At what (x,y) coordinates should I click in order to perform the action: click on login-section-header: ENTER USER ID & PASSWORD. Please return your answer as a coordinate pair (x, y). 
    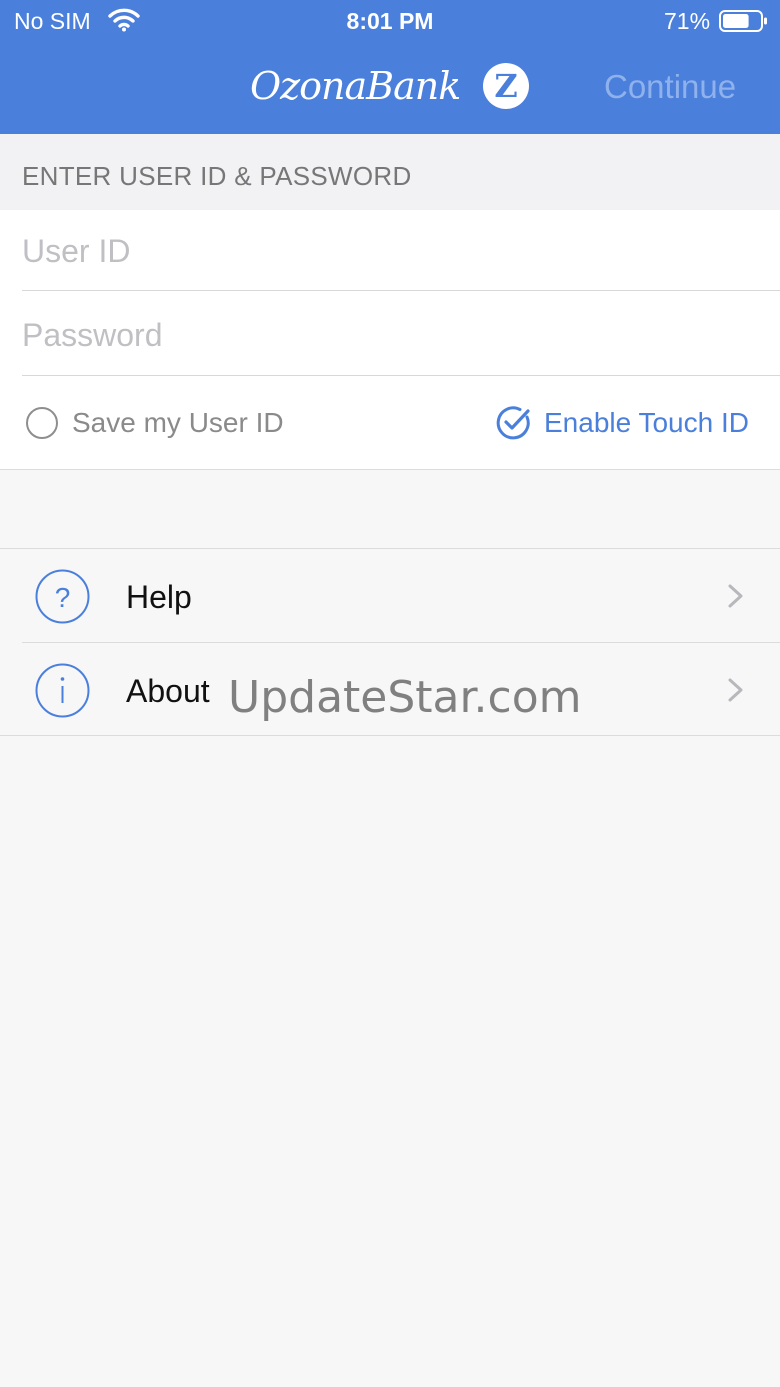
    Looking at the image, I should click on (390, 172).